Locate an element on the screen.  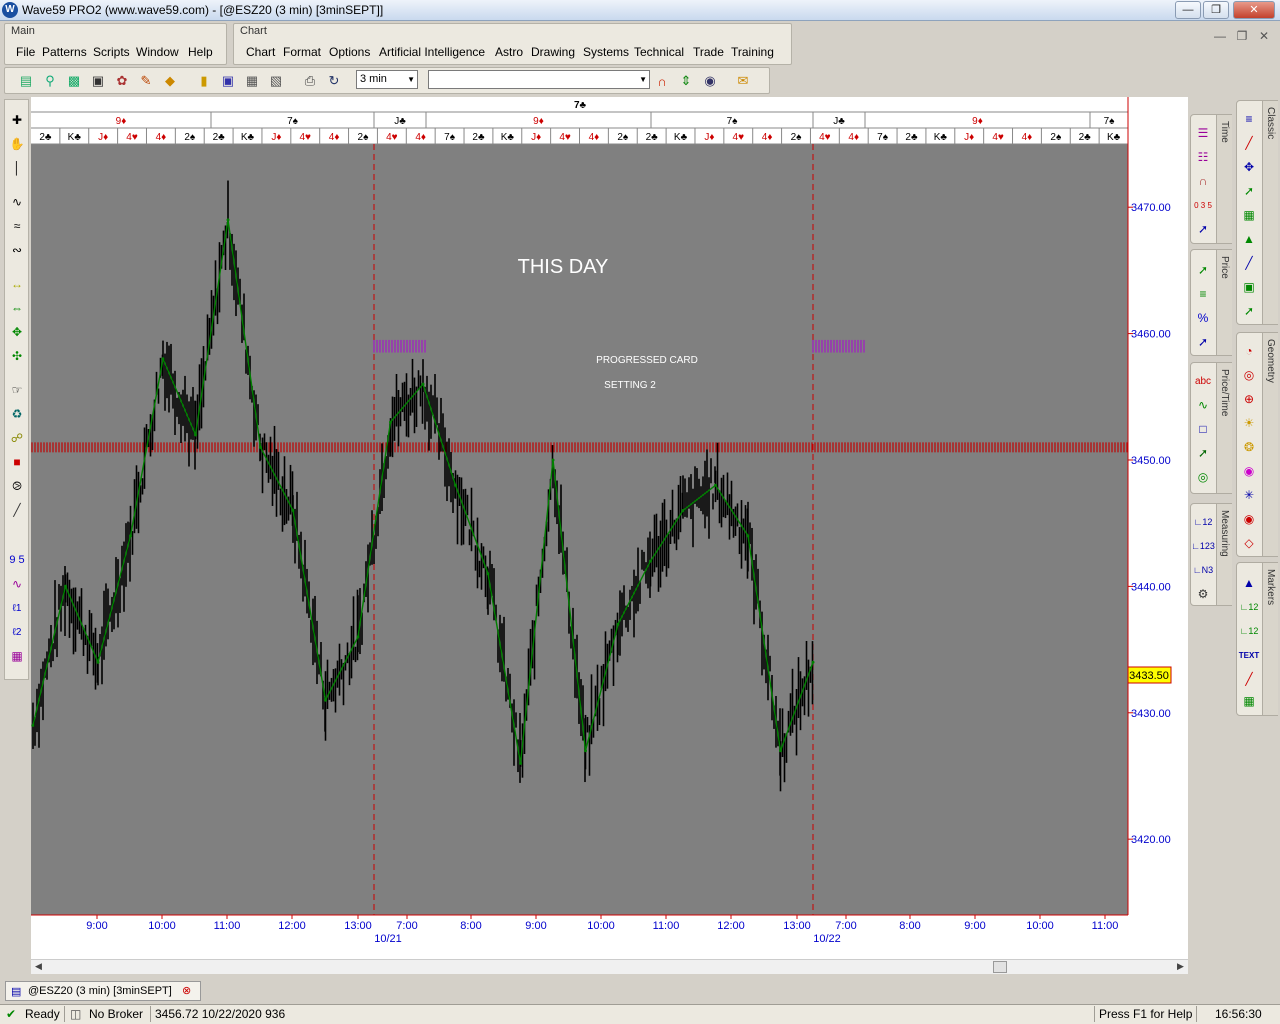
menu-trade: Trade is located at coordinates (708, 52).